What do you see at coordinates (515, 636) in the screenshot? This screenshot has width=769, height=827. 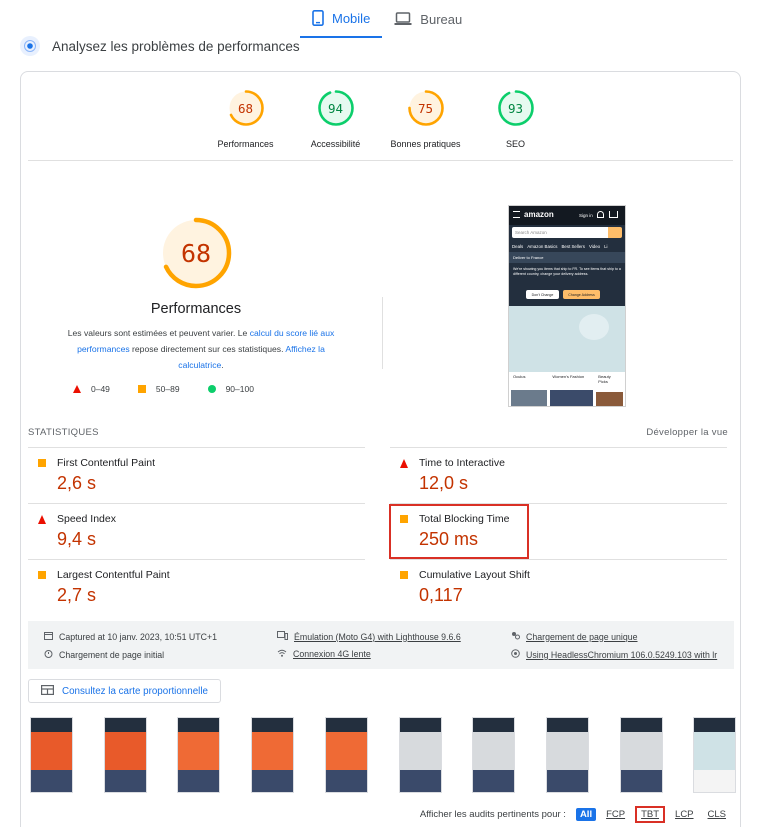 I see `people-icon` at bounding box center [515, 636].